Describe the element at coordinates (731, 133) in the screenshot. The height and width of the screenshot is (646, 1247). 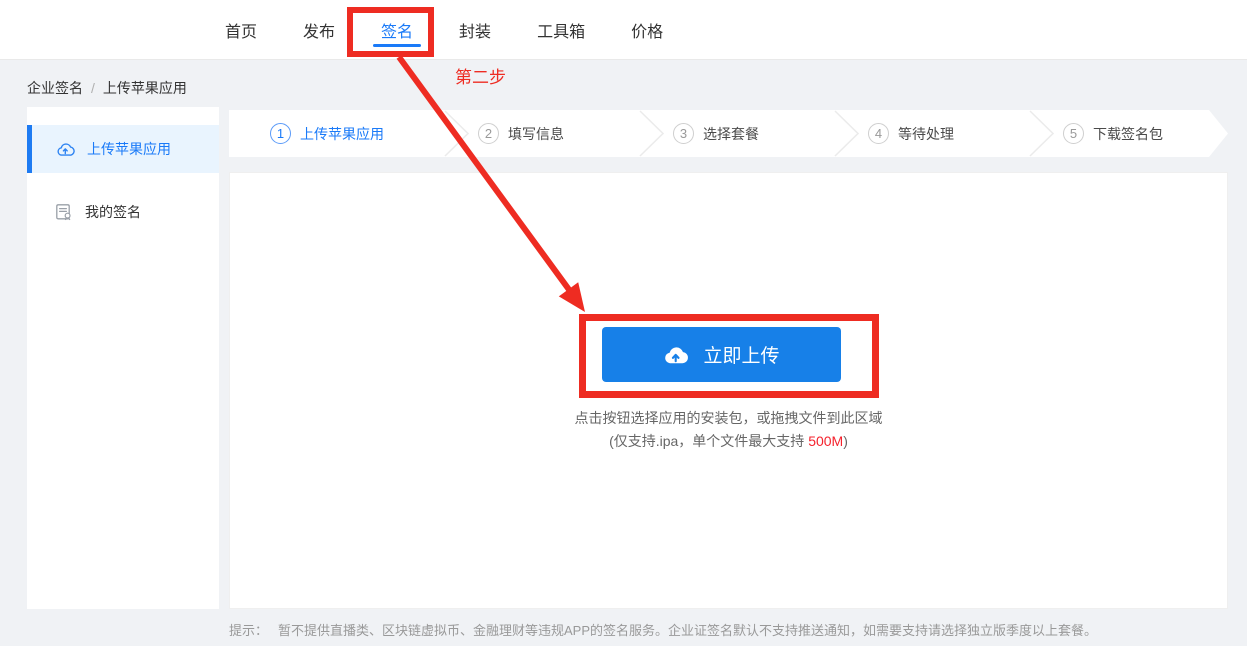
I see `step-label: 选择套餐` at that location.